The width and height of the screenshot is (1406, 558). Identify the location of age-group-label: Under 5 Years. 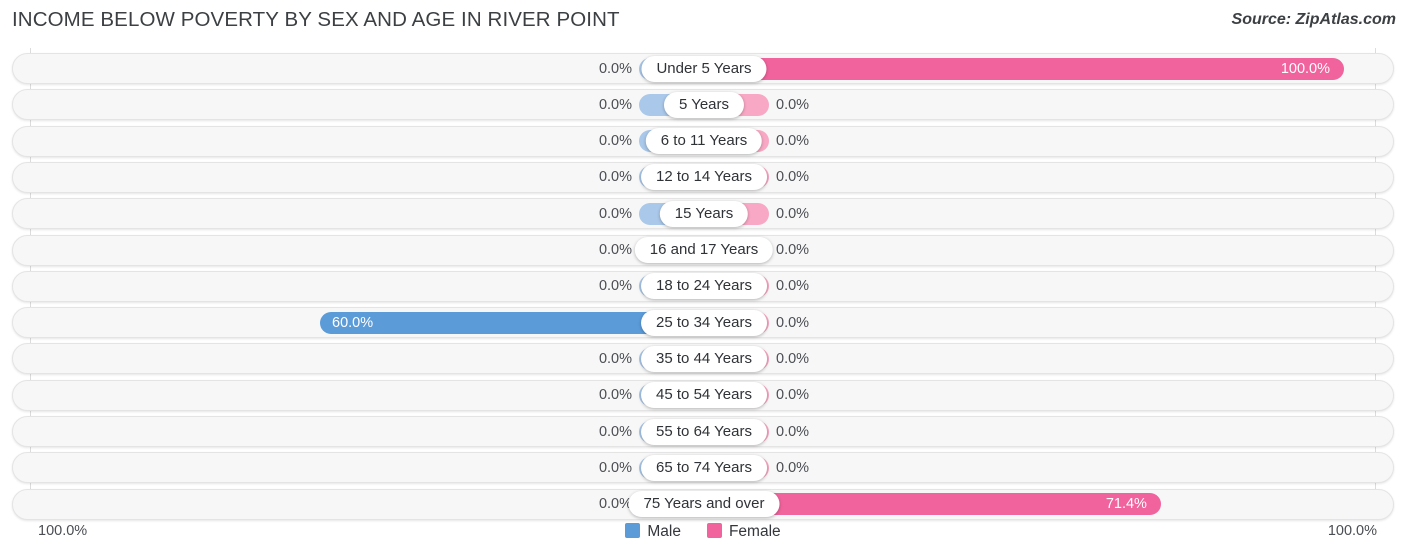
(704, 68).